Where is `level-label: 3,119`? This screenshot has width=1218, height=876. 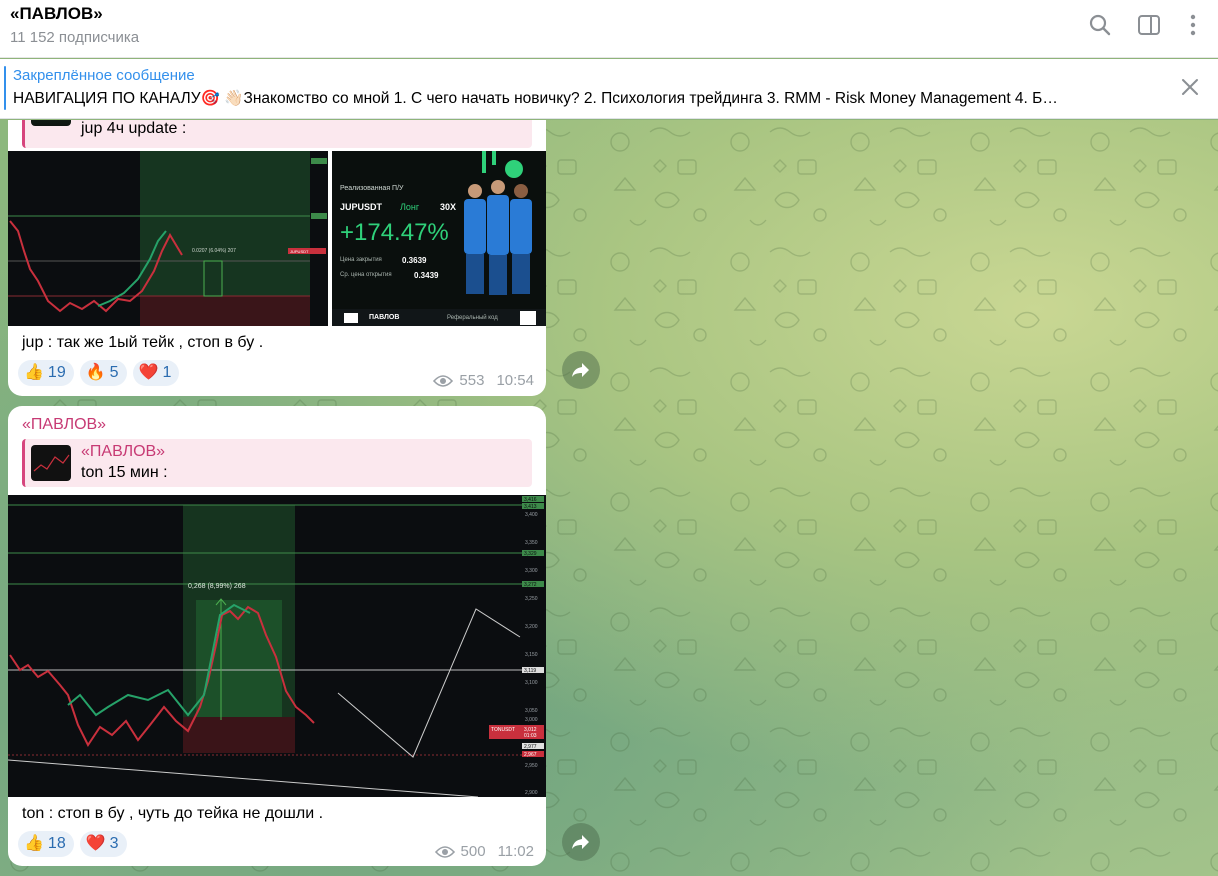 level-label: 3,119 is located at coordinates (530, 671).